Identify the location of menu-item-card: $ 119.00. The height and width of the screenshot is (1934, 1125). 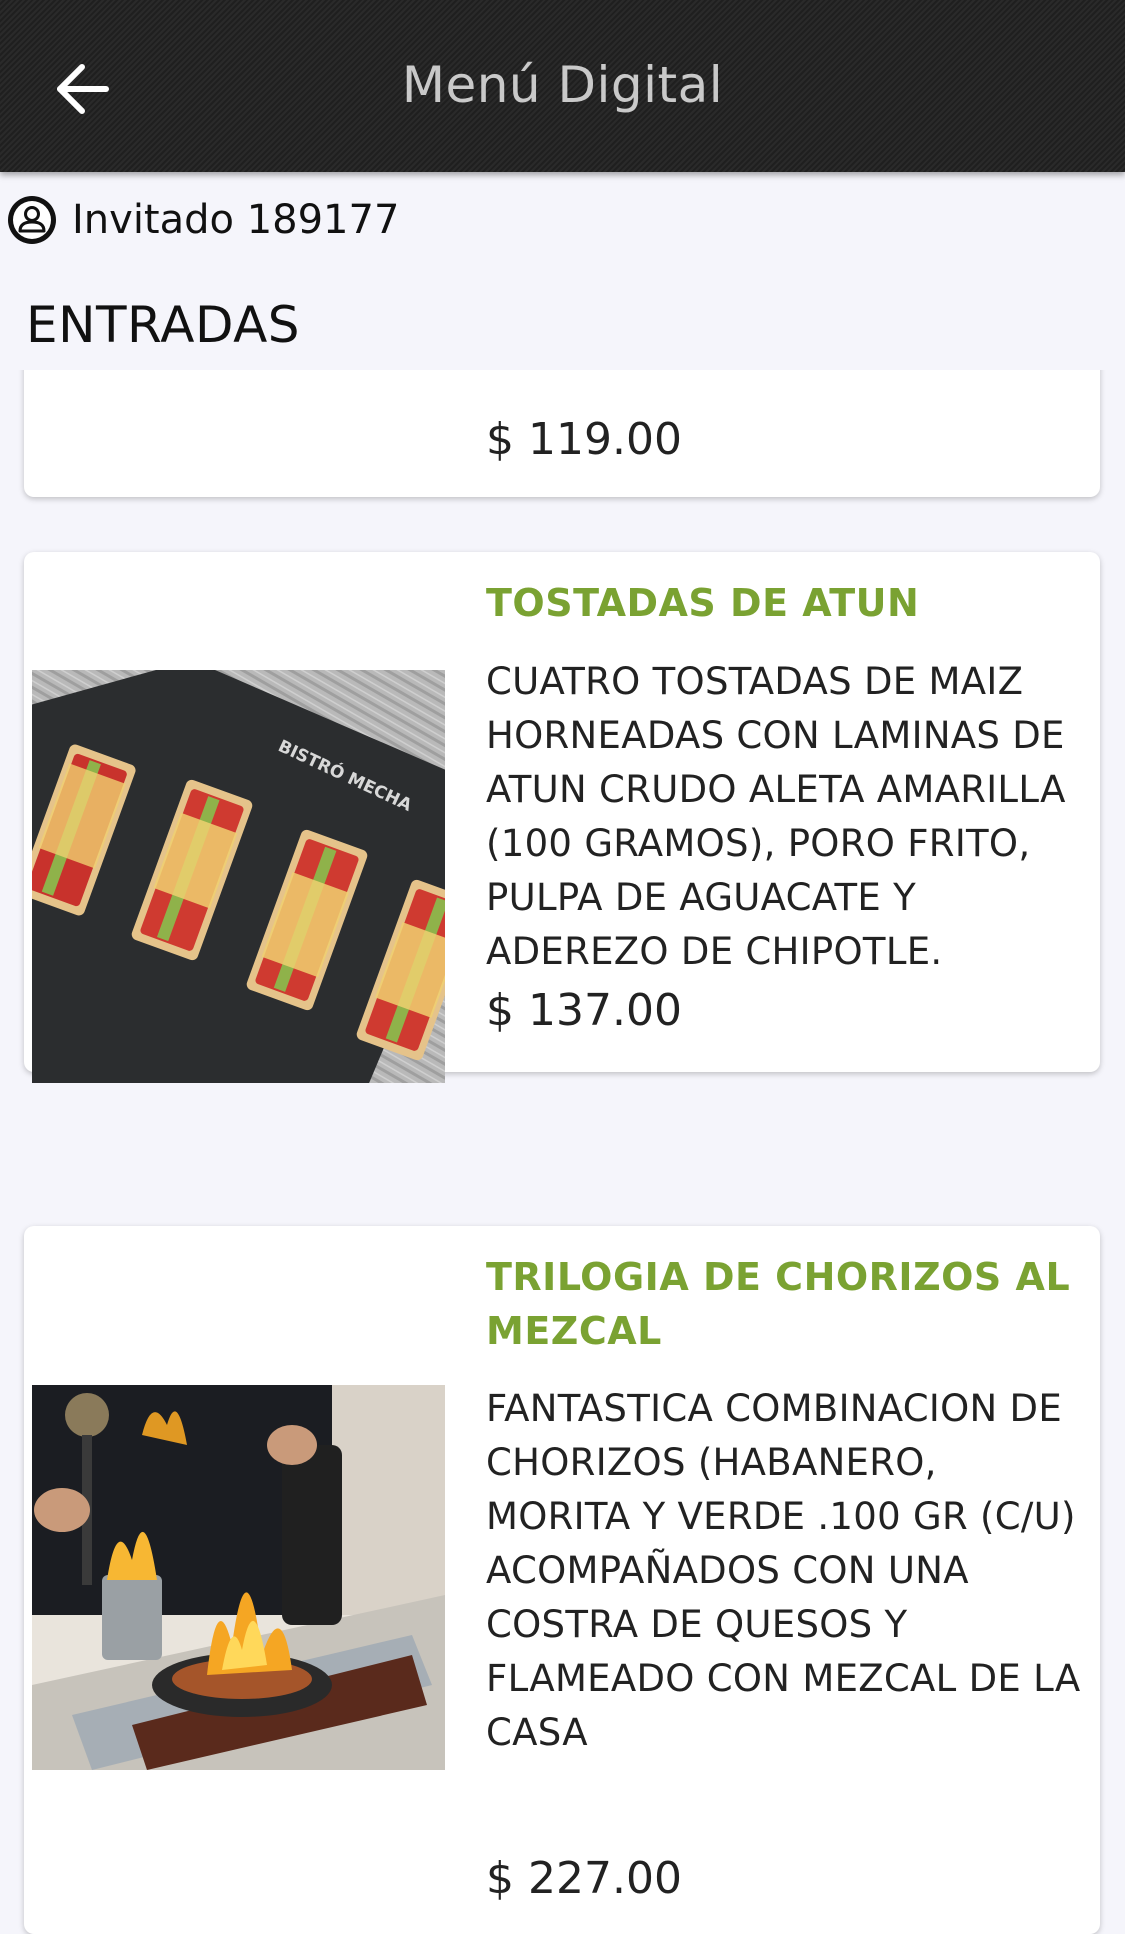
(562, 433).